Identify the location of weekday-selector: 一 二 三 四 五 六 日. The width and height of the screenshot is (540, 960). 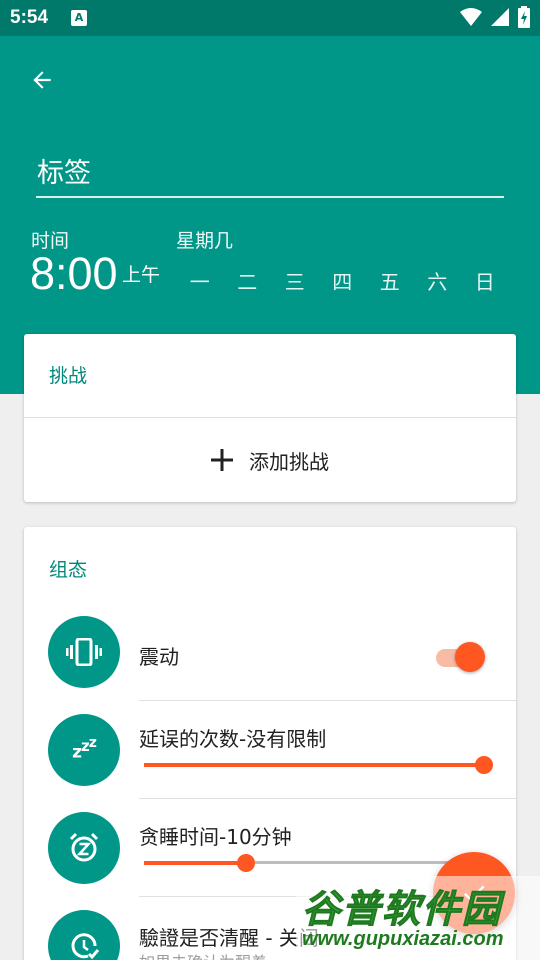
(342, 282).